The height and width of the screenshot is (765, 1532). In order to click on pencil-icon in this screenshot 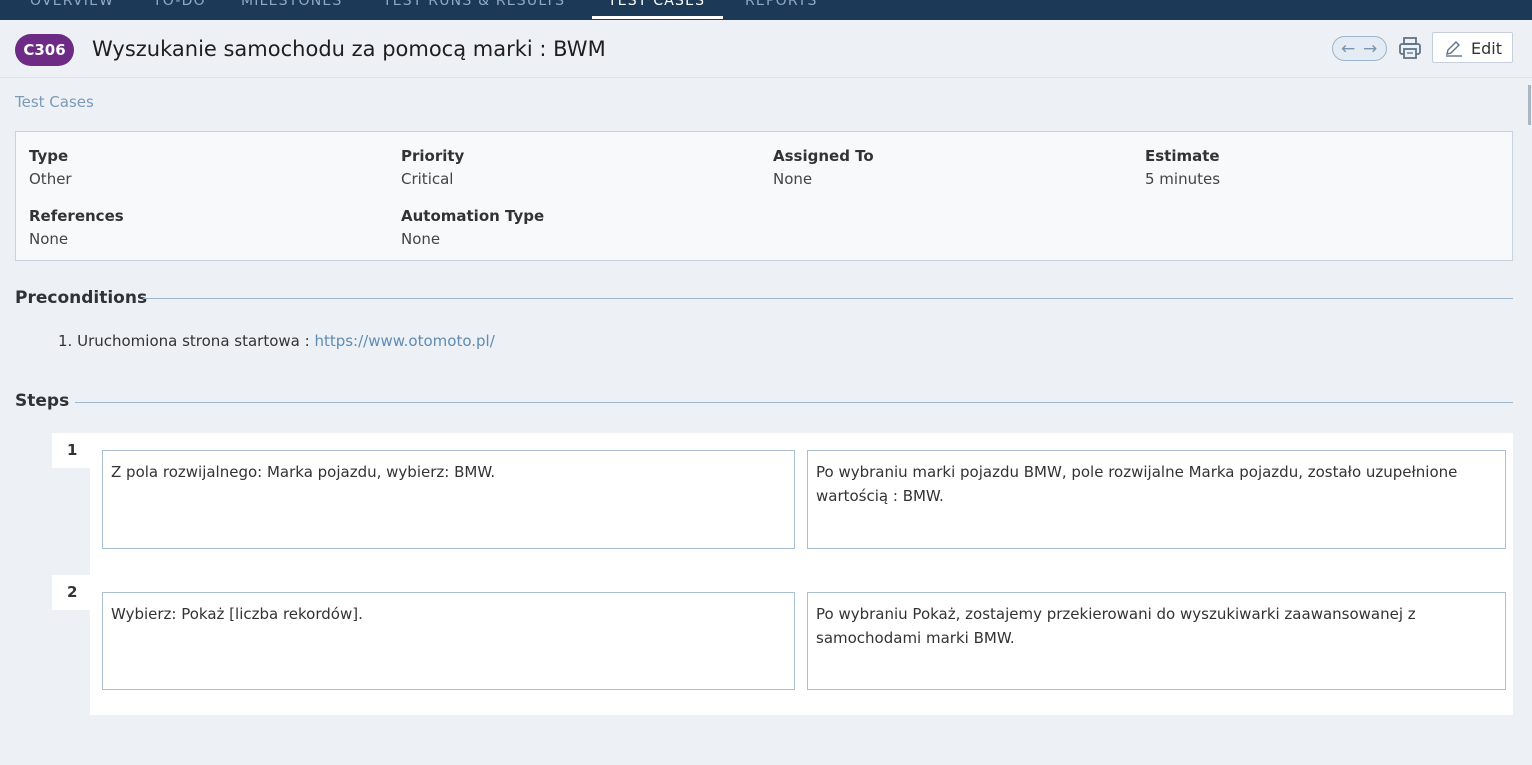, I will do `click(1454, 49)`.